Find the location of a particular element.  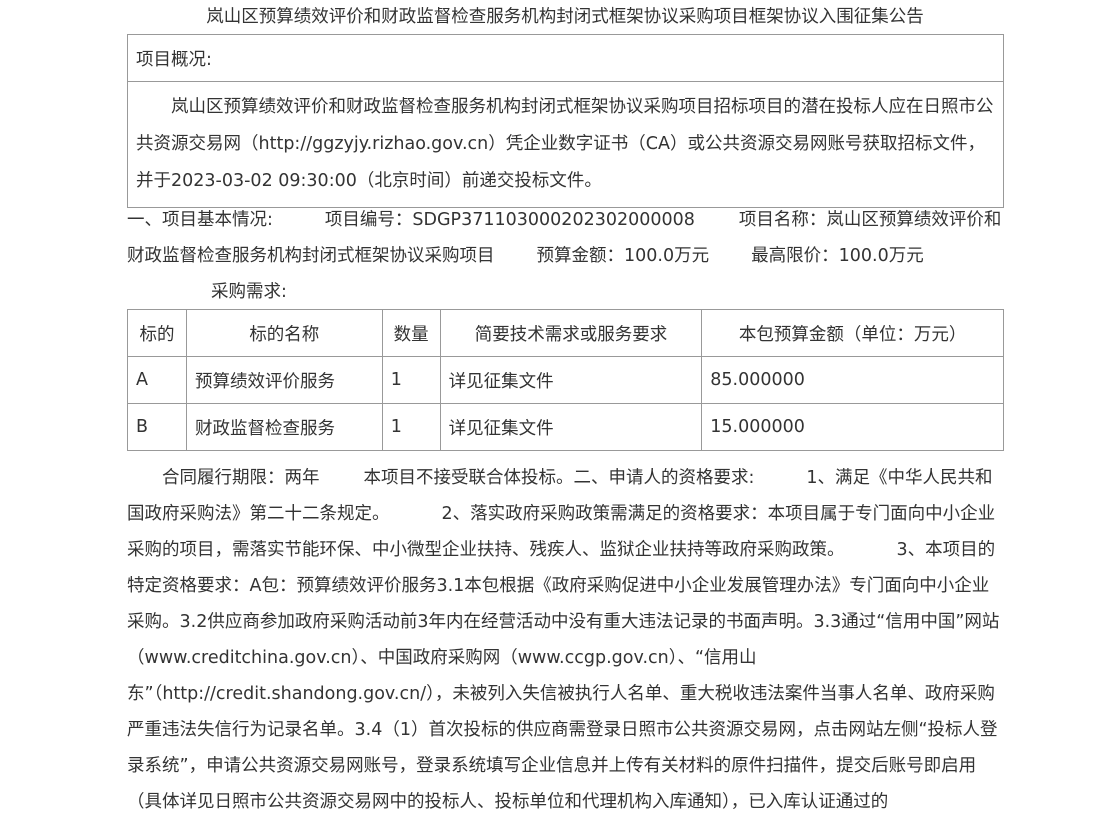

max-price: 最高限价：100.0万元 is located at coordinates (837, 256).